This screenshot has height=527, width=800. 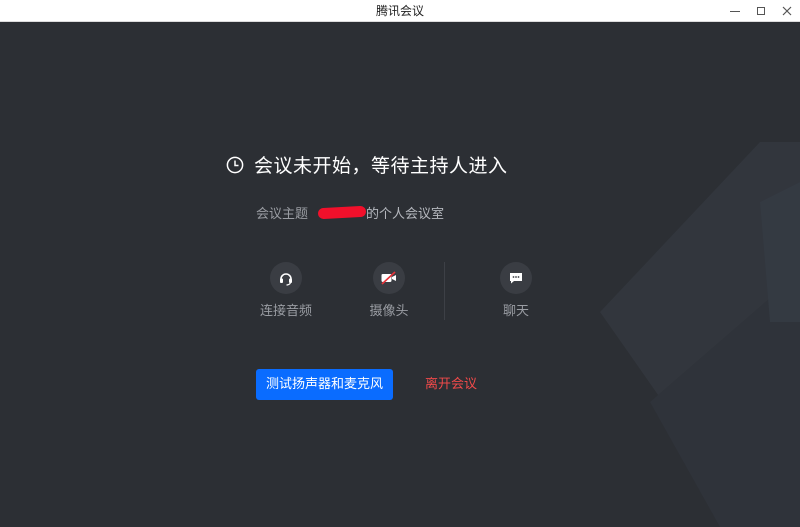 What do you see at coordinates (342, 212) in the screenshot?
I see `redaction-mark` at bounding box center [342, 212].